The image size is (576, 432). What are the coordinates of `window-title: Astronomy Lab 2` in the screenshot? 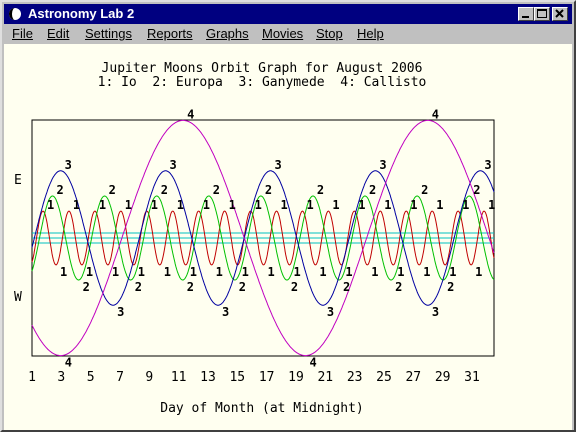 It's located at (81, 13).